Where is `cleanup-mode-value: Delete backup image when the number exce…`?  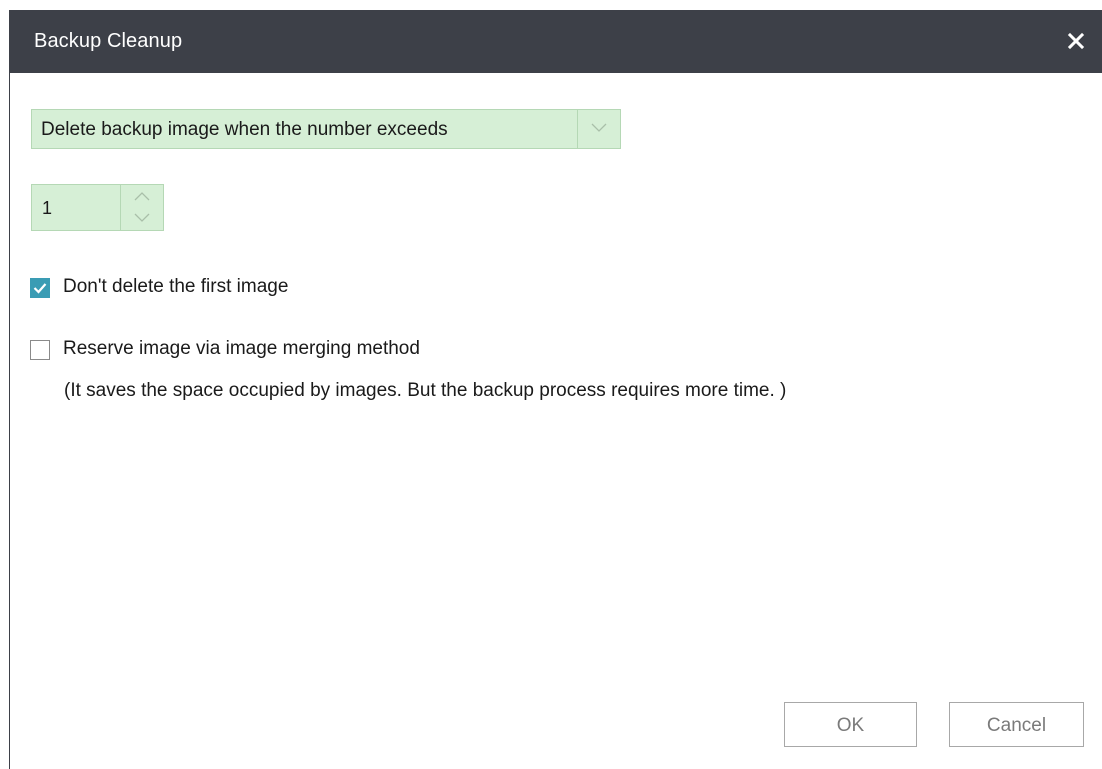
cleanup-mode-value: Delete backup image when the number exce… is located at coordinates (244, 129).